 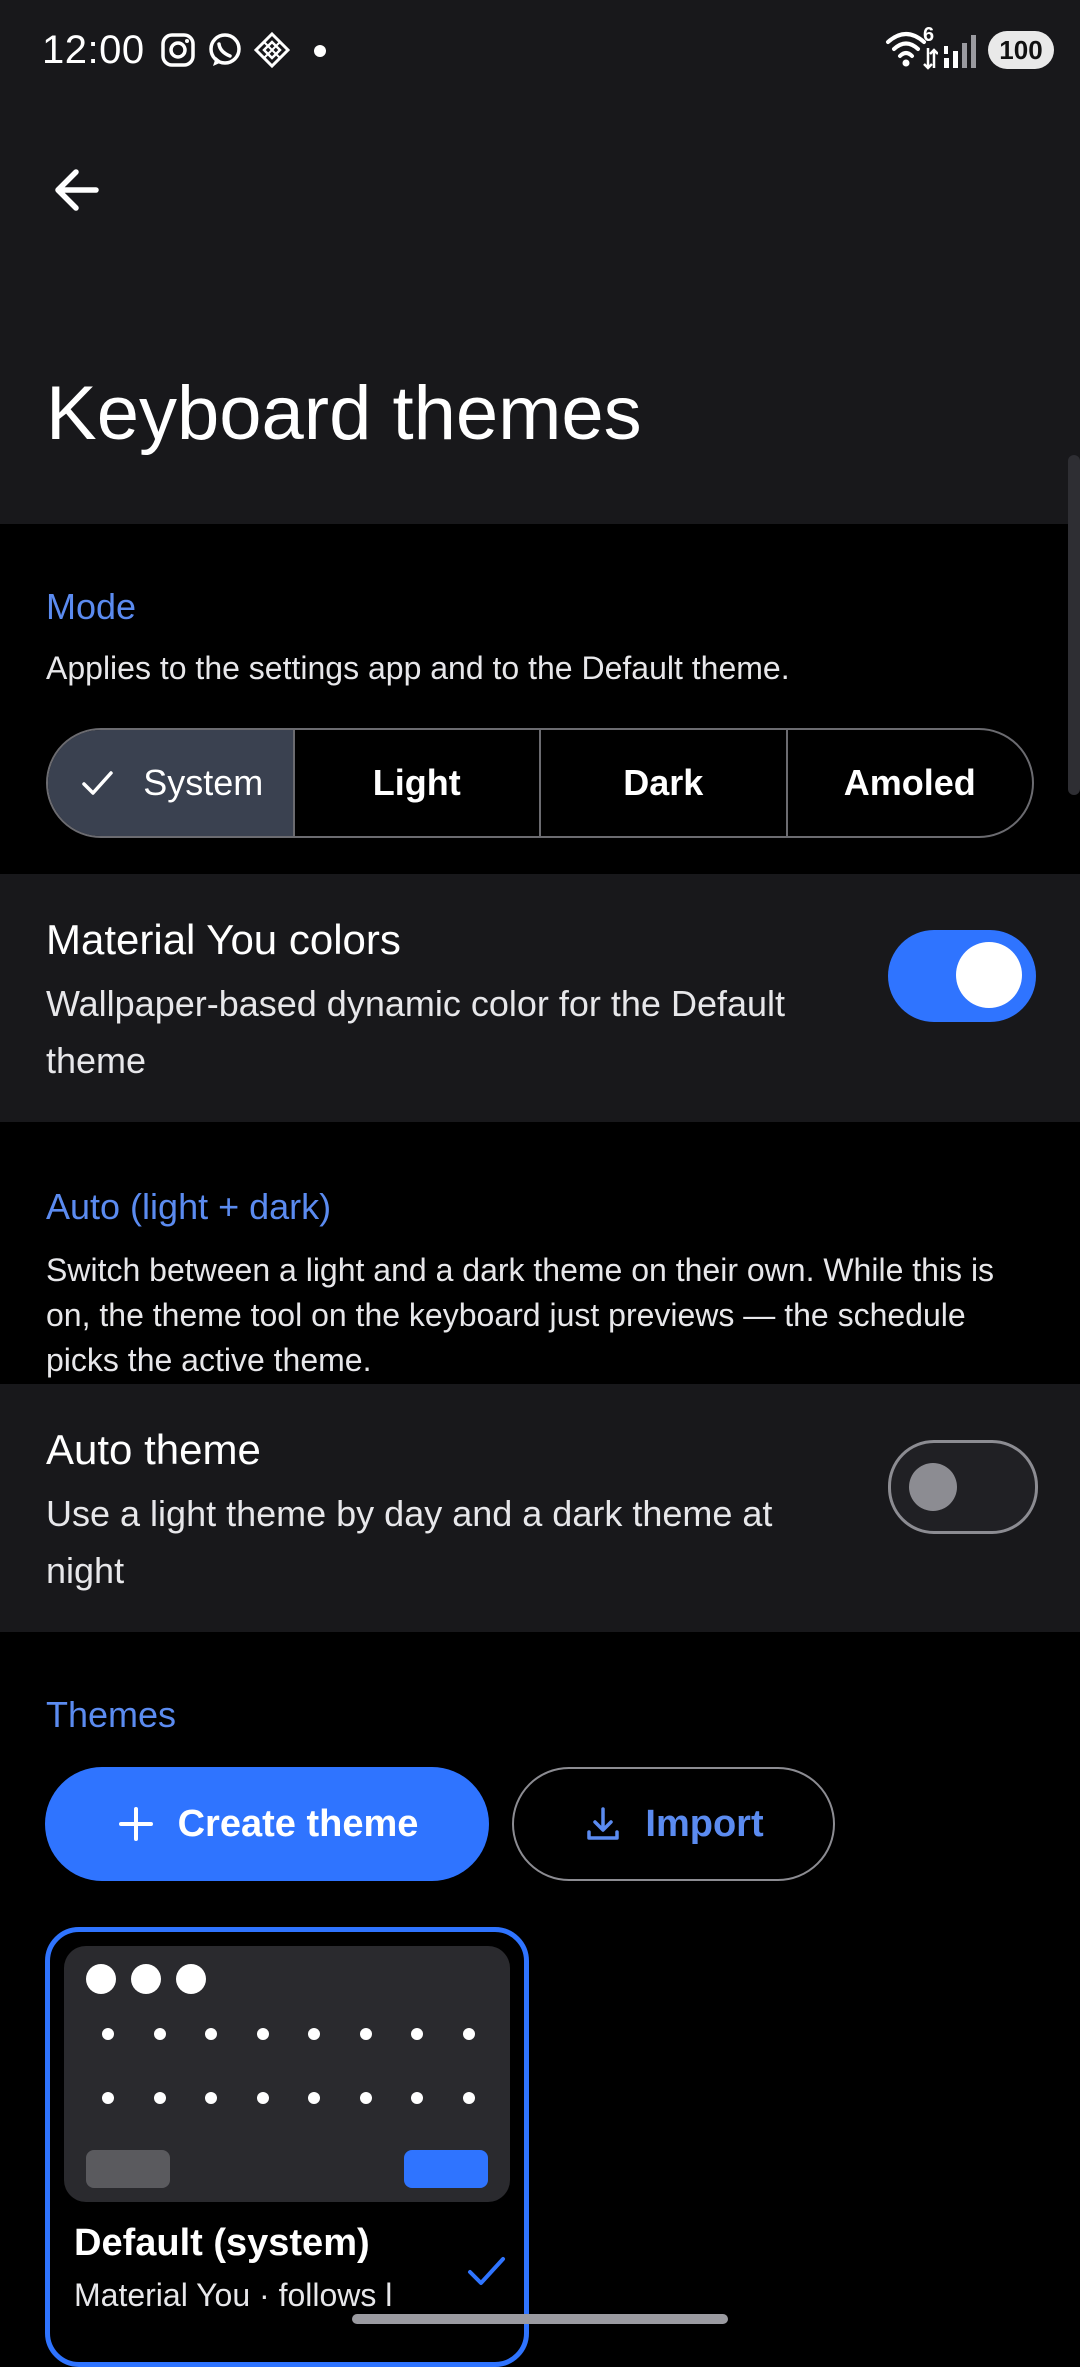 What do you see at coordinates (272, 50) in the screenshot?
I see `app-diamond-icon` at bounding box center [272, 50].